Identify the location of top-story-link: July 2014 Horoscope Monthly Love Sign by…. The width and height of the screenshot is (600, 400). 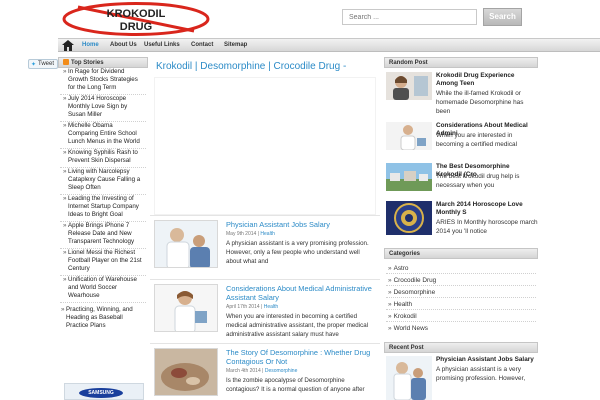
(103, 108).